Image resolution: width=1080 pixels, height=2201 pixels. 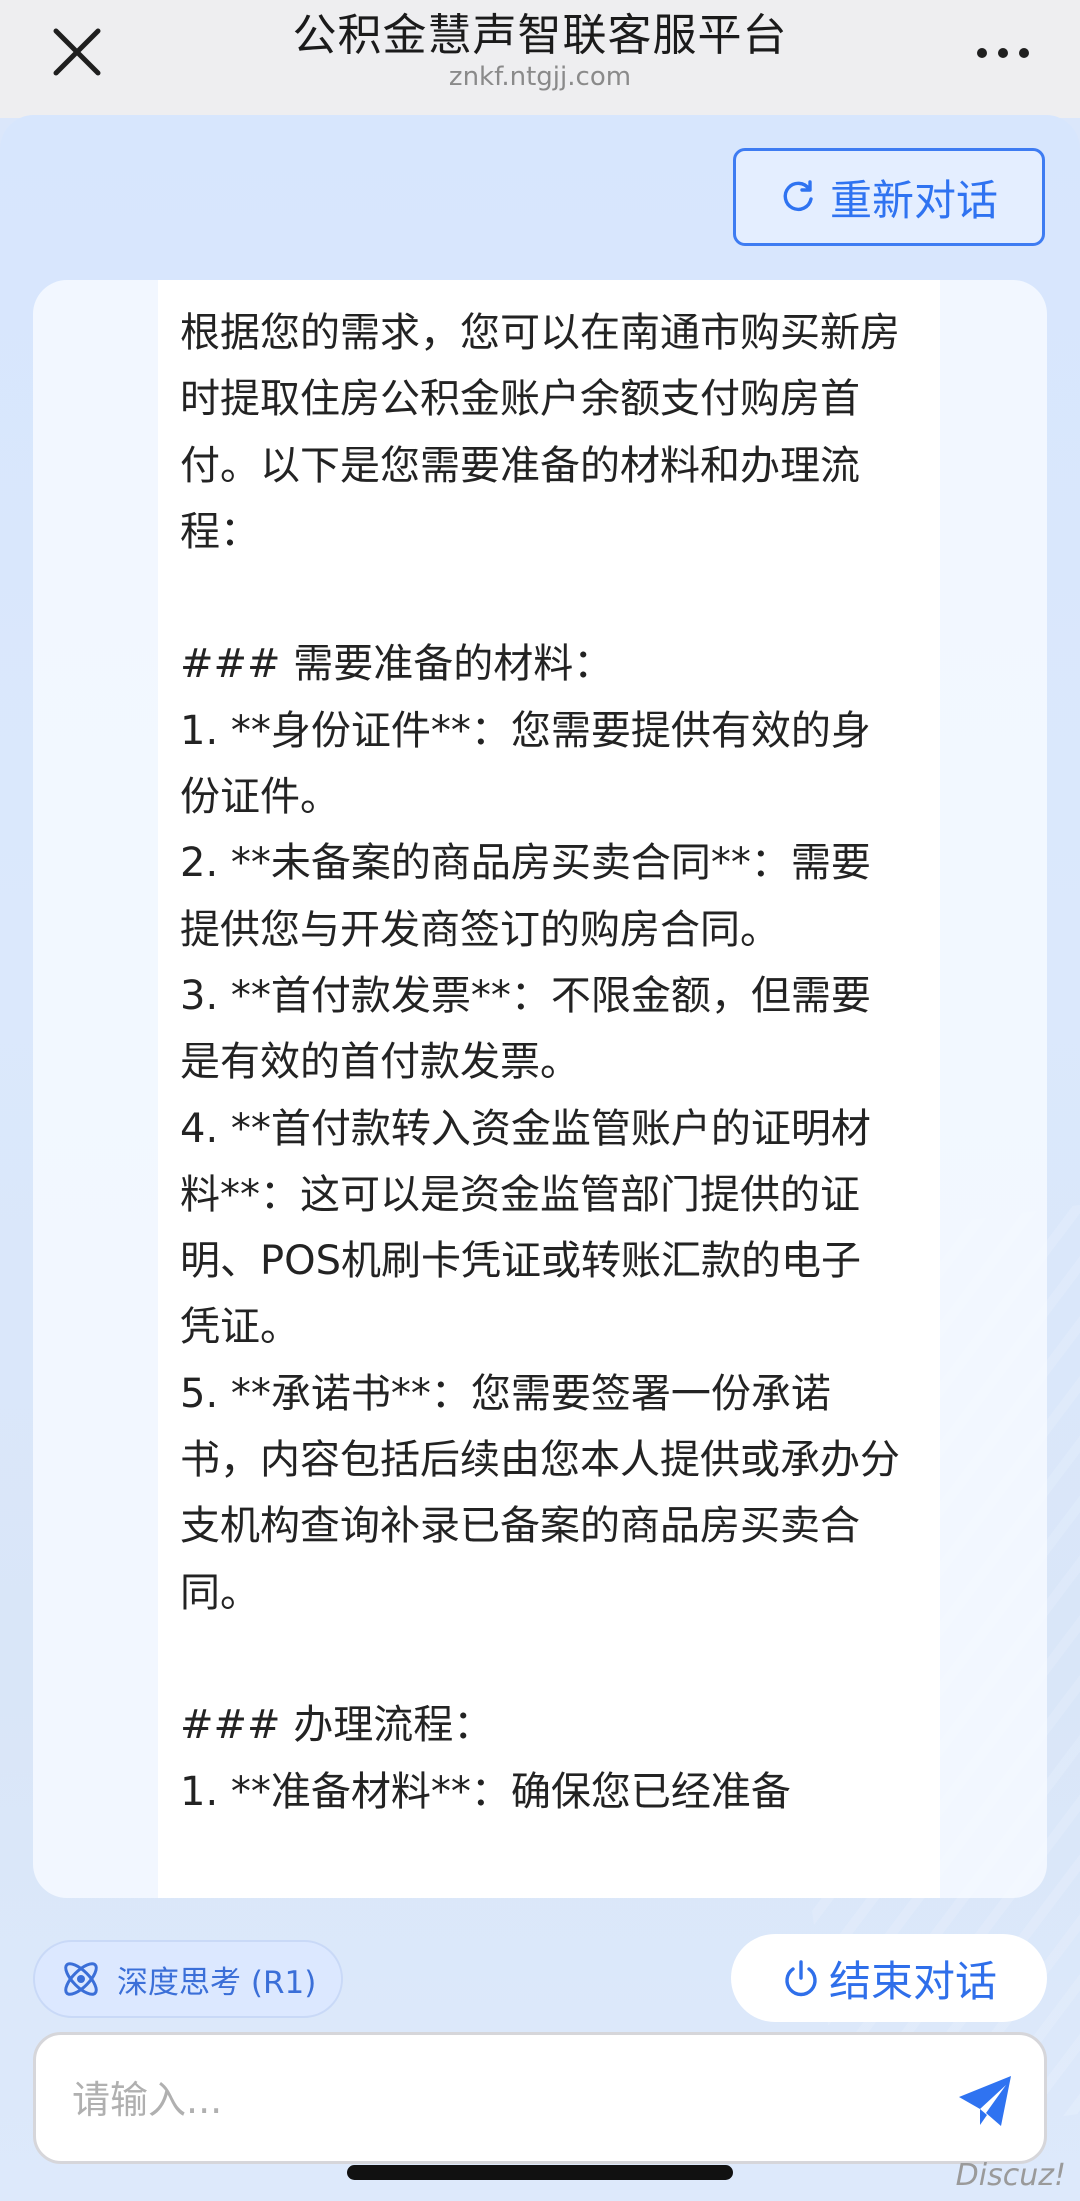 I want to click on deep-think-label: 深度思考 (R1), so click(x=217, y=1982).